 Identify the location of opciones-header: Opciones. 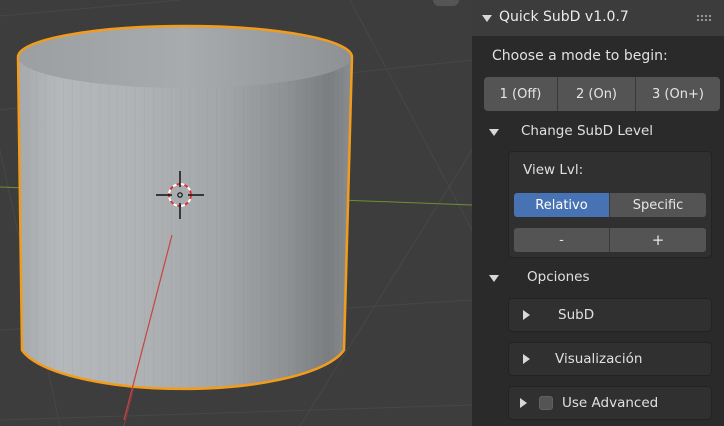
(558, 277).